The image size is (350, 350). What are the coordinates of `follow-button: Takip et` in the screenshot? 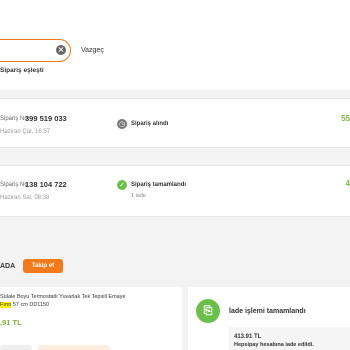 It's located at (43, 266).